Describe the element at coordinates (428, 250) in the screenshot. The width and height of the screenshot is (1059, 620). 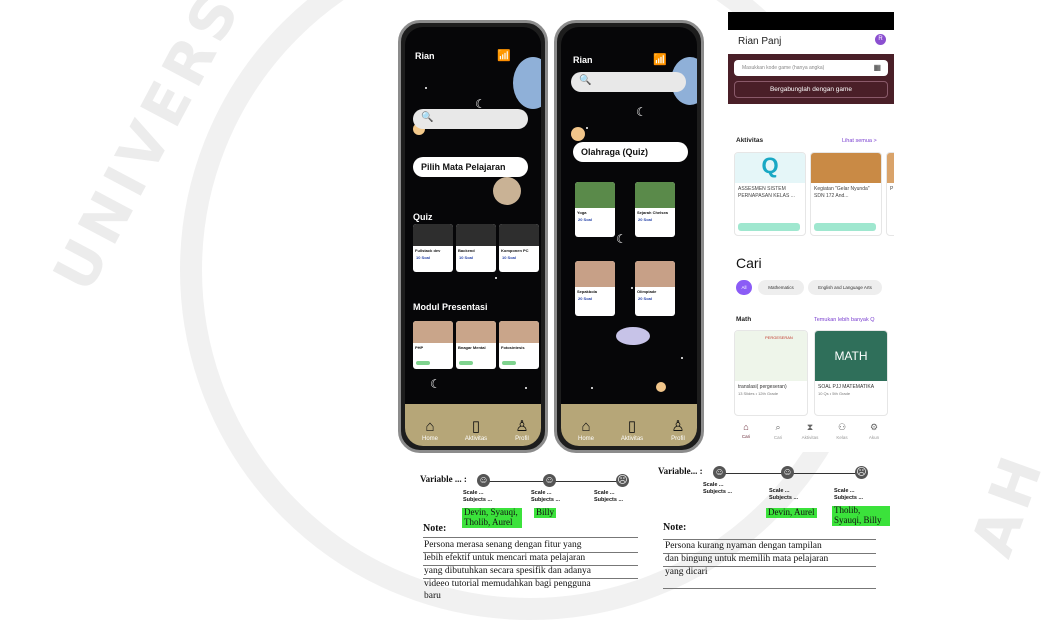
I see `card-title: Fullstack dev` at that location.